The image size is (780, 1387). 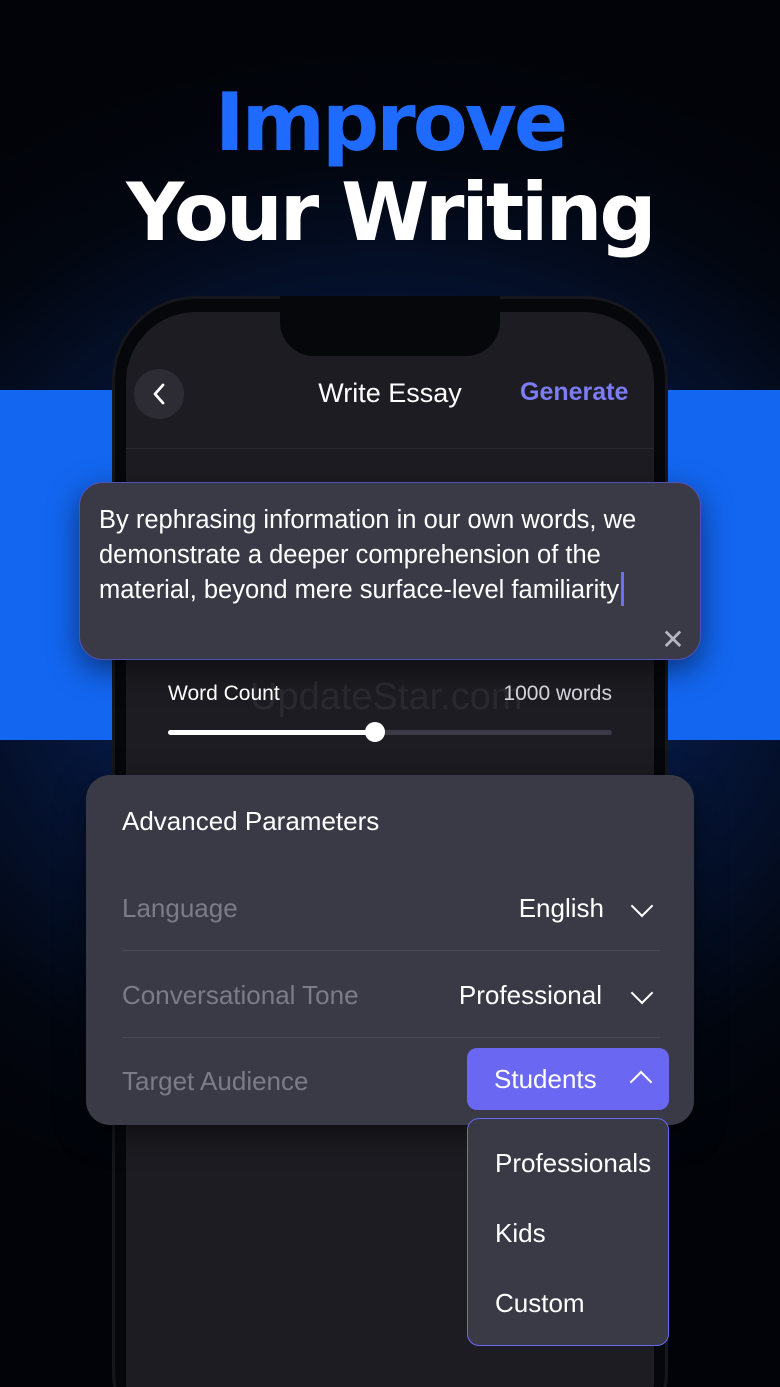 I want to click on close-icon: ✕, so click(x=673, y=640).